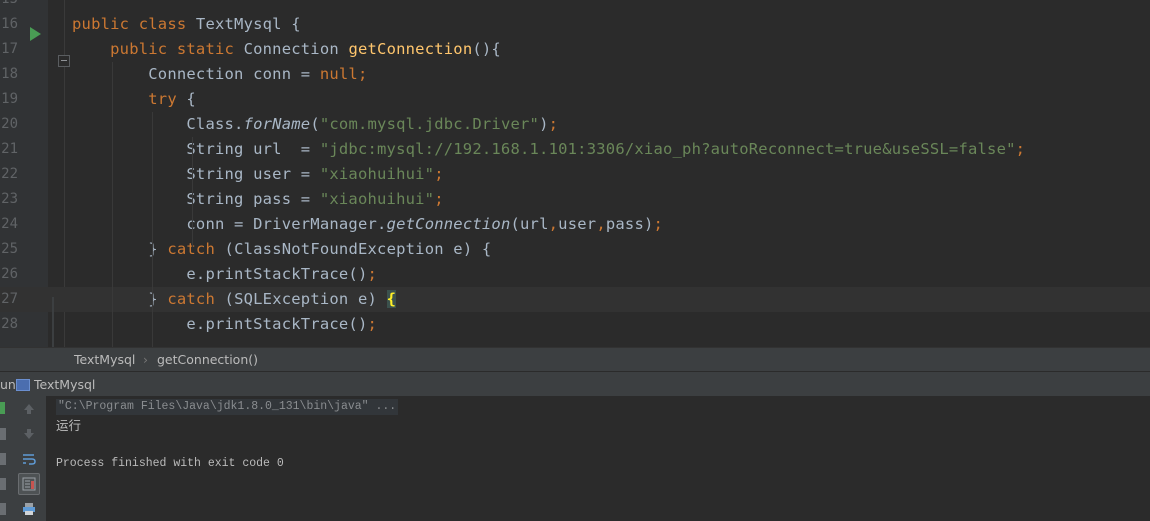 The width and height of the screenshot is (1150, 521). I want to click on code-line: 15, so click(575, 6).